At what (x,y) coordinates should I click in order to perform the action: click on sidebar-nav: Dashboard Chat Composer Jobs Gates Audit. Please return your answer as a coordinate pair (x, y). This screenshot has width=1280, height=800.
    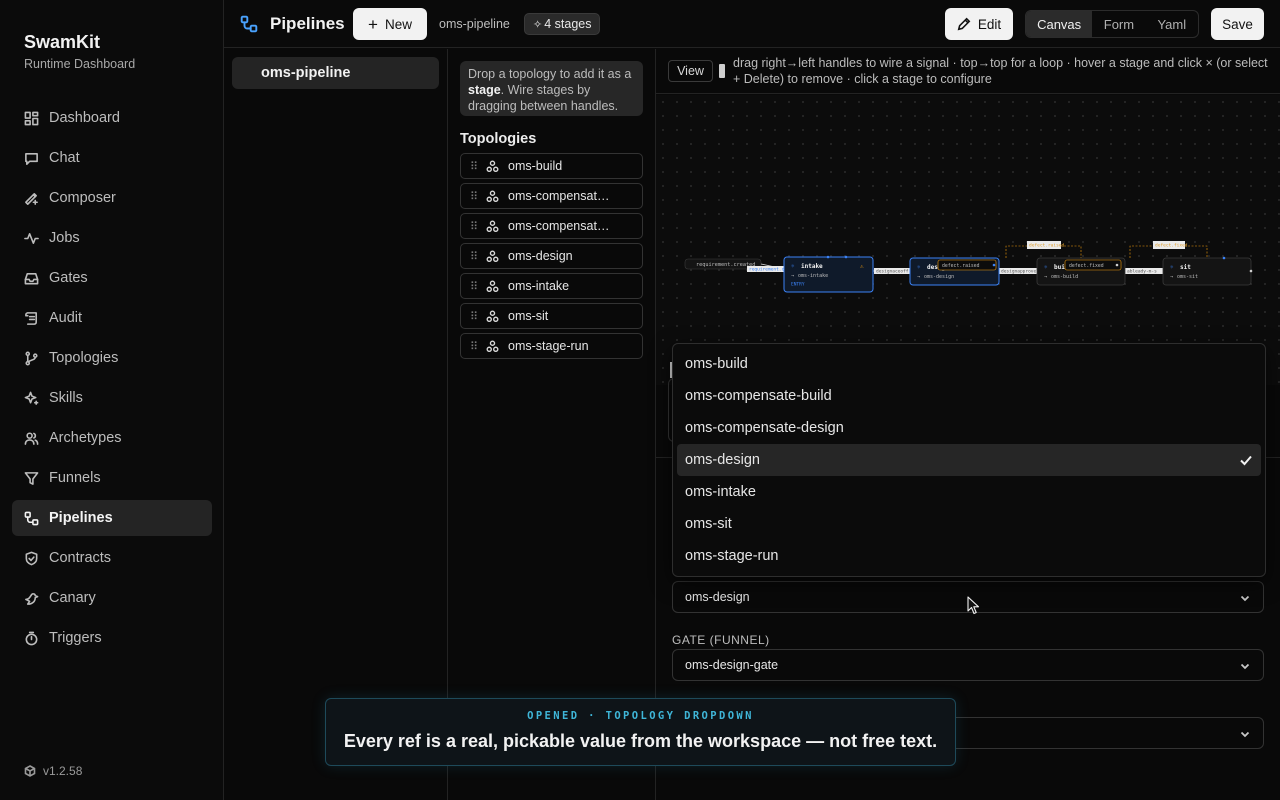
    Looking at the image, I should click on (112, 380).